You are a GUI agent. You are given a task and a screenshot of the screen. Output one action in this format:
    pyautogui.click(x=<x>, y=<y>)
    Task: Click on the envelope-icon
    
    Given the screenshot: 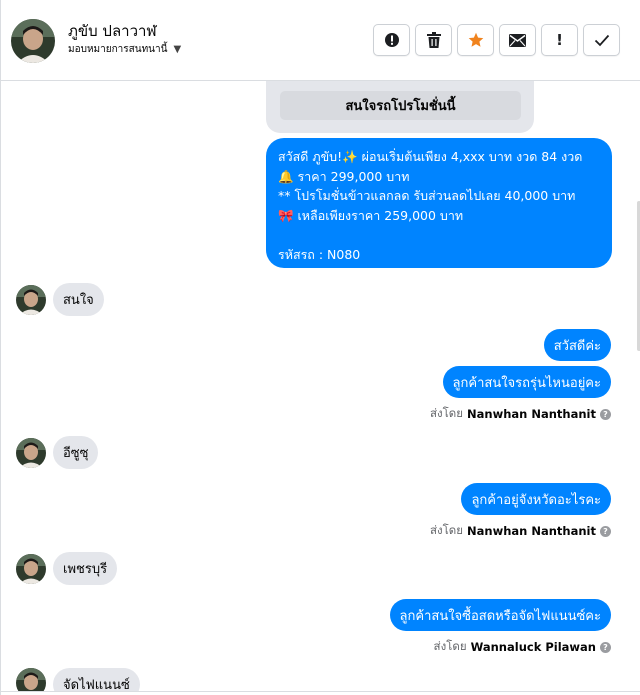 What is the action you would take?
    pyautogui.click(x=517, y=40)
    